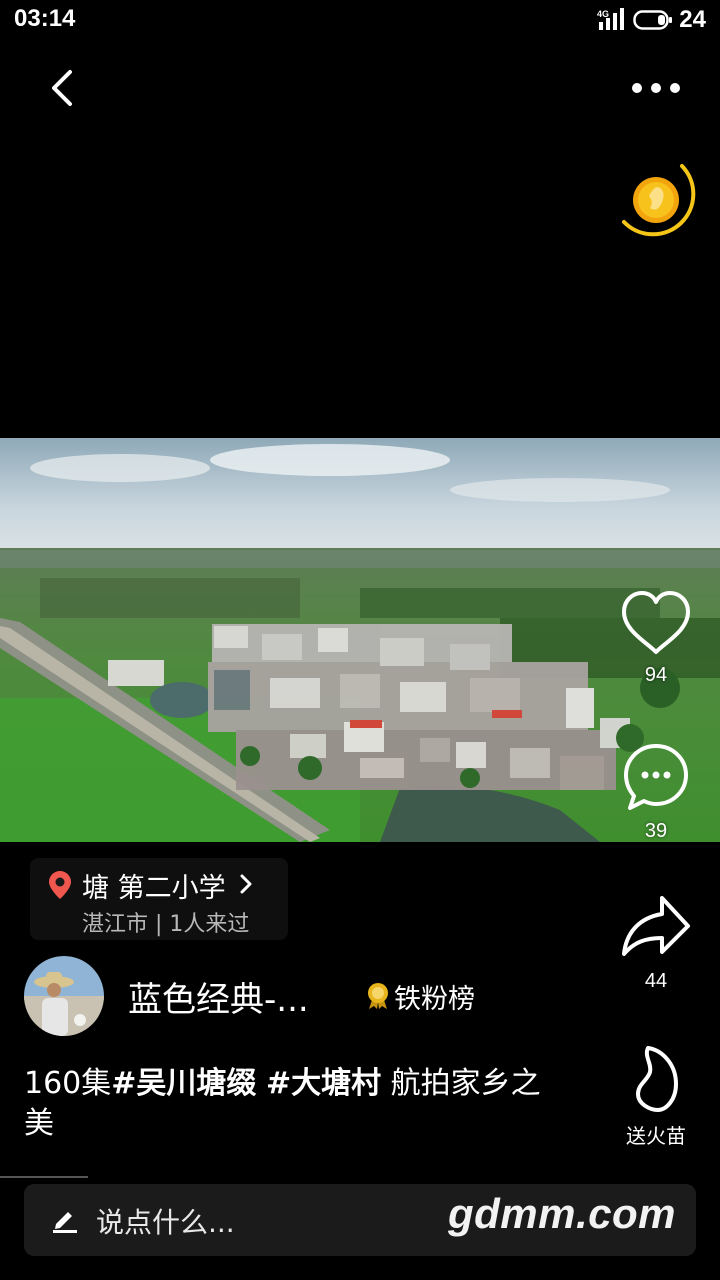 The width and height of the screenshot is (720, 1280). What do you see at coordinates (45, 18) in the screenshot?
I see `status-time: 03:14` at bounding box center [45, 18].